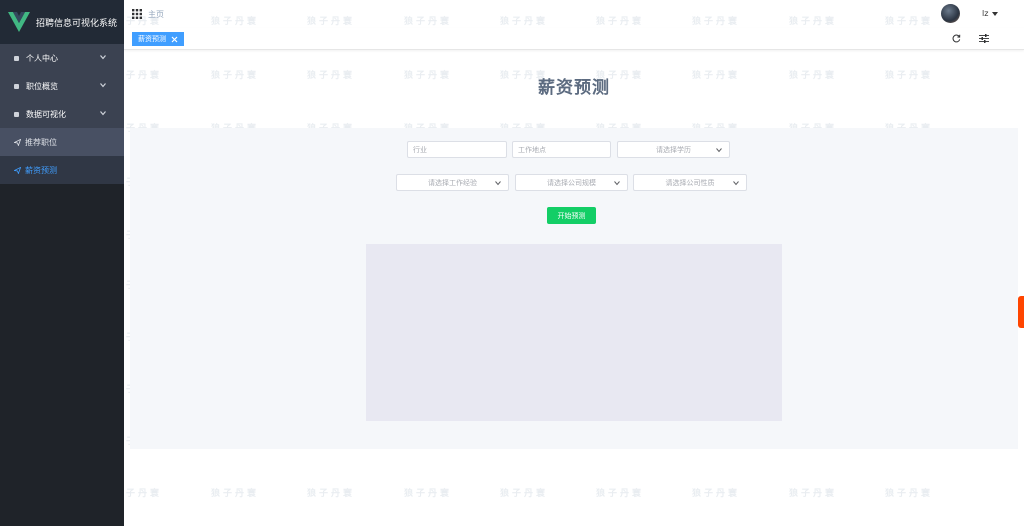 The width and height of the screenshot is (1024, 526). I want to click on sidebar-item-label: 数据可视化, so click(46, 114).